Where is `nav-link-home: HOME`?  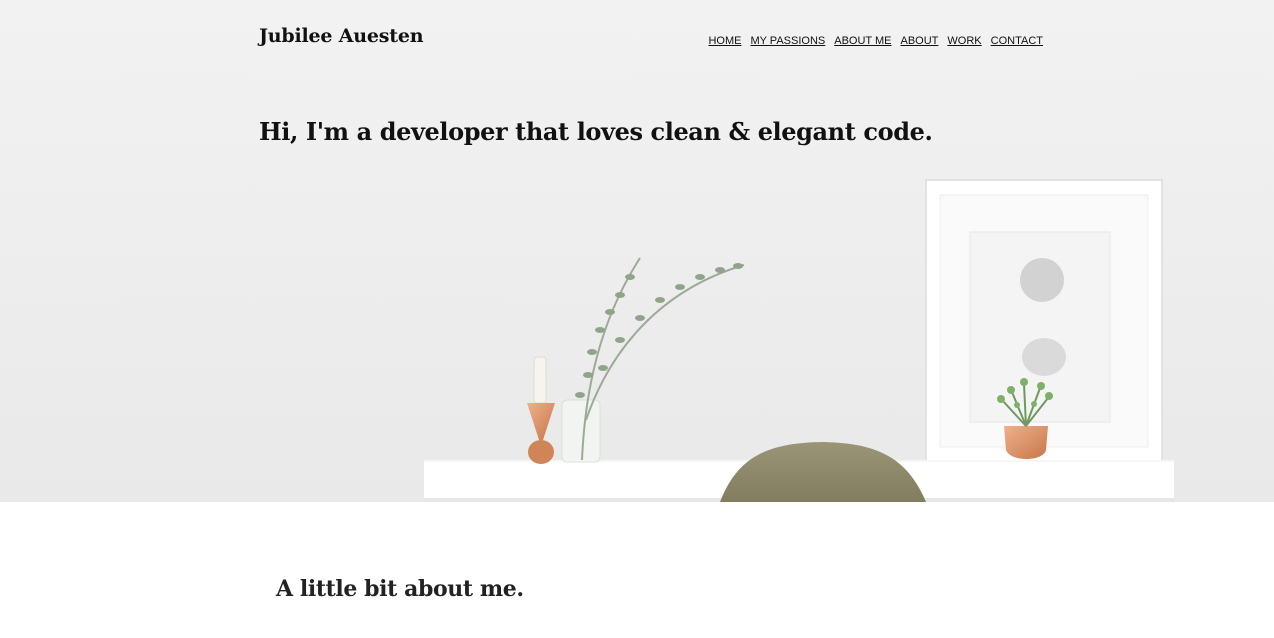 nav-link-home: HOME is located at coordinates (724, 41).